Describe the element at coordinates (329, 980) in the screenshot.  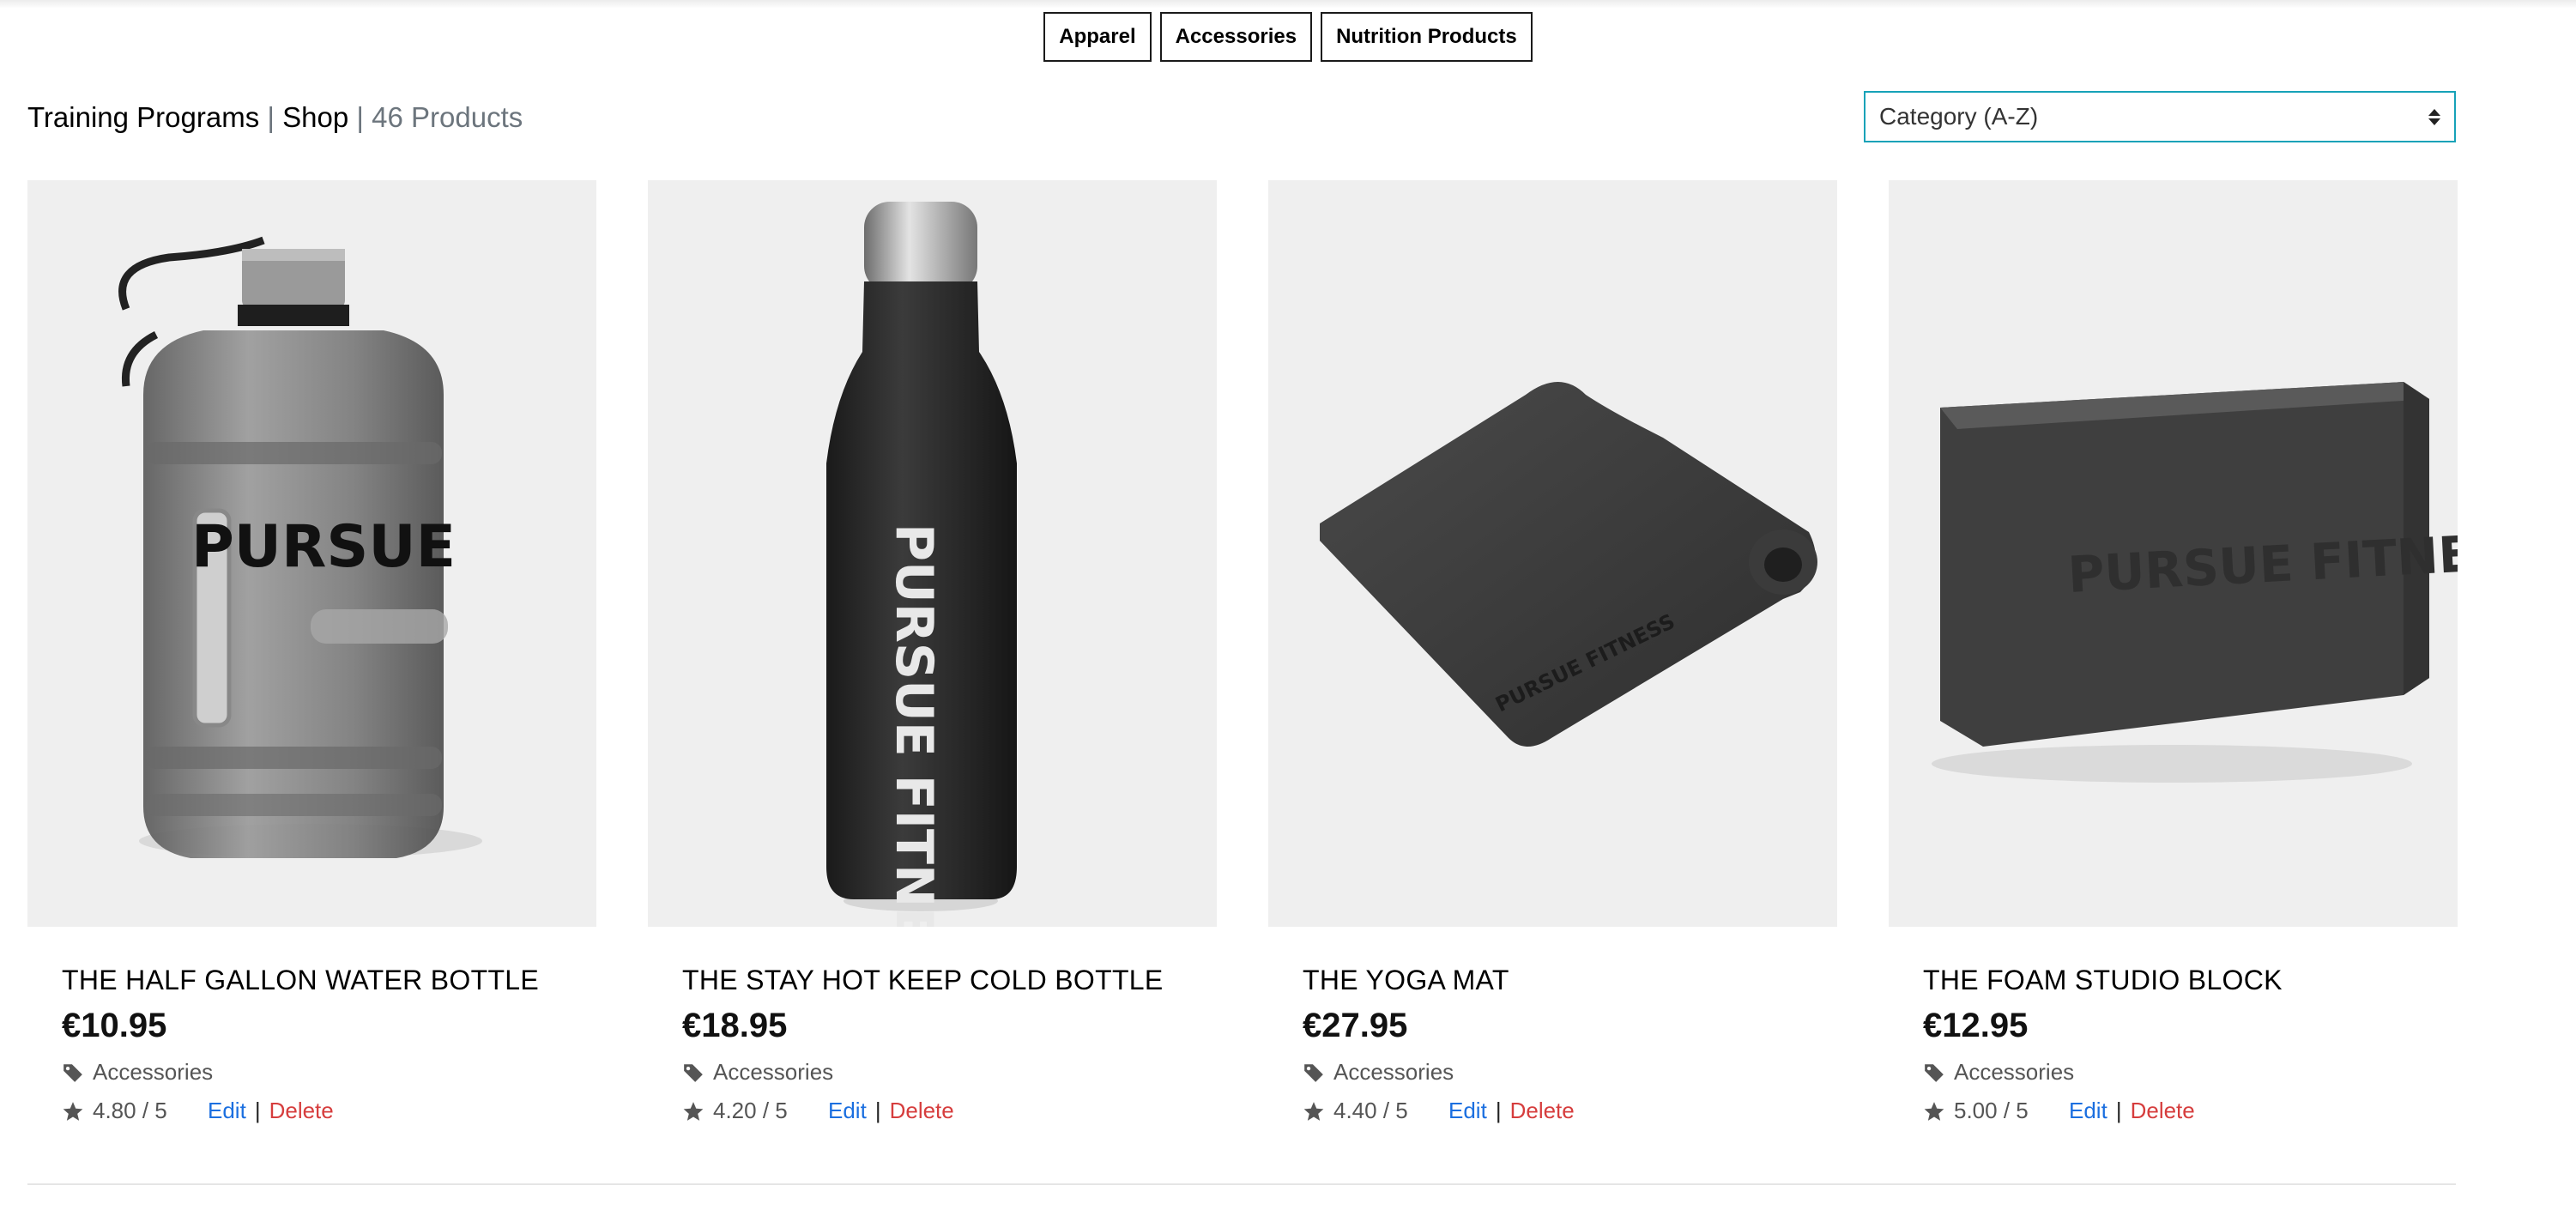
I see `product-title: THE HALF GALLON WATER BOTTLE` at that location.